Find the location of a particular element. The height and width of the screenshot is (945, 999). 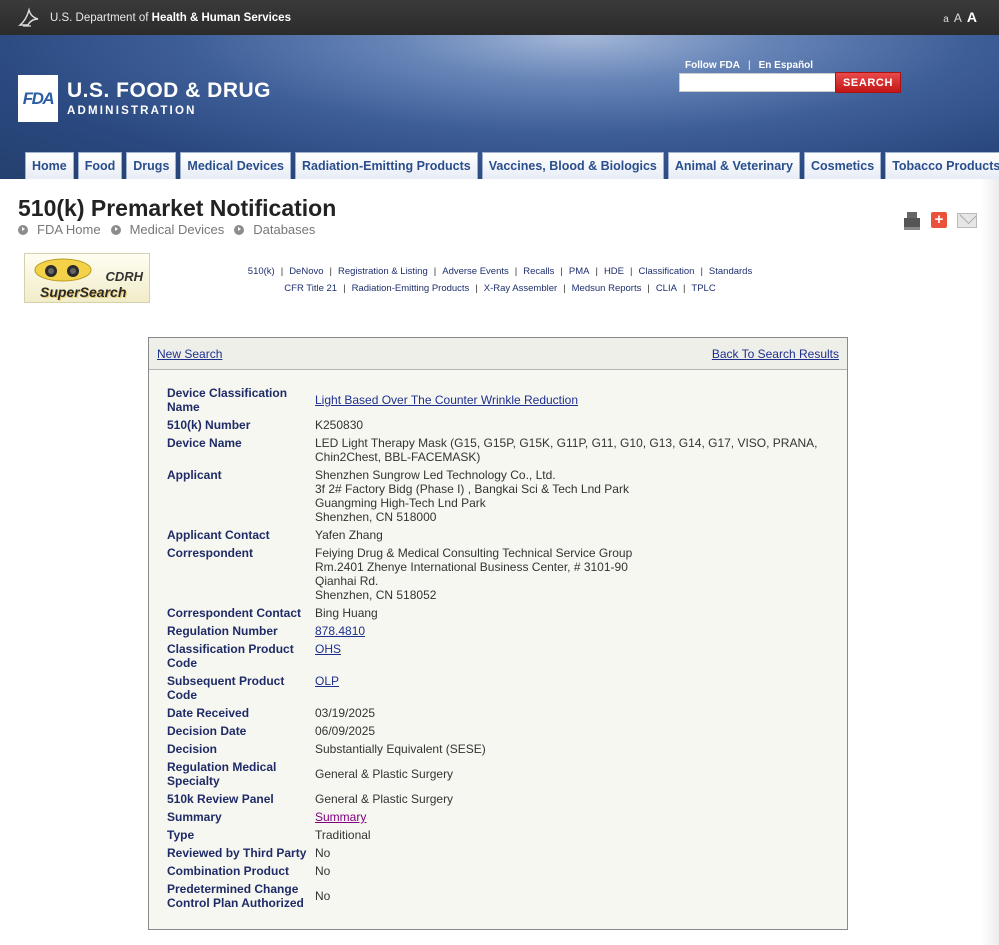

fda-logo-text: FDA is located at coordinates (38, 98).